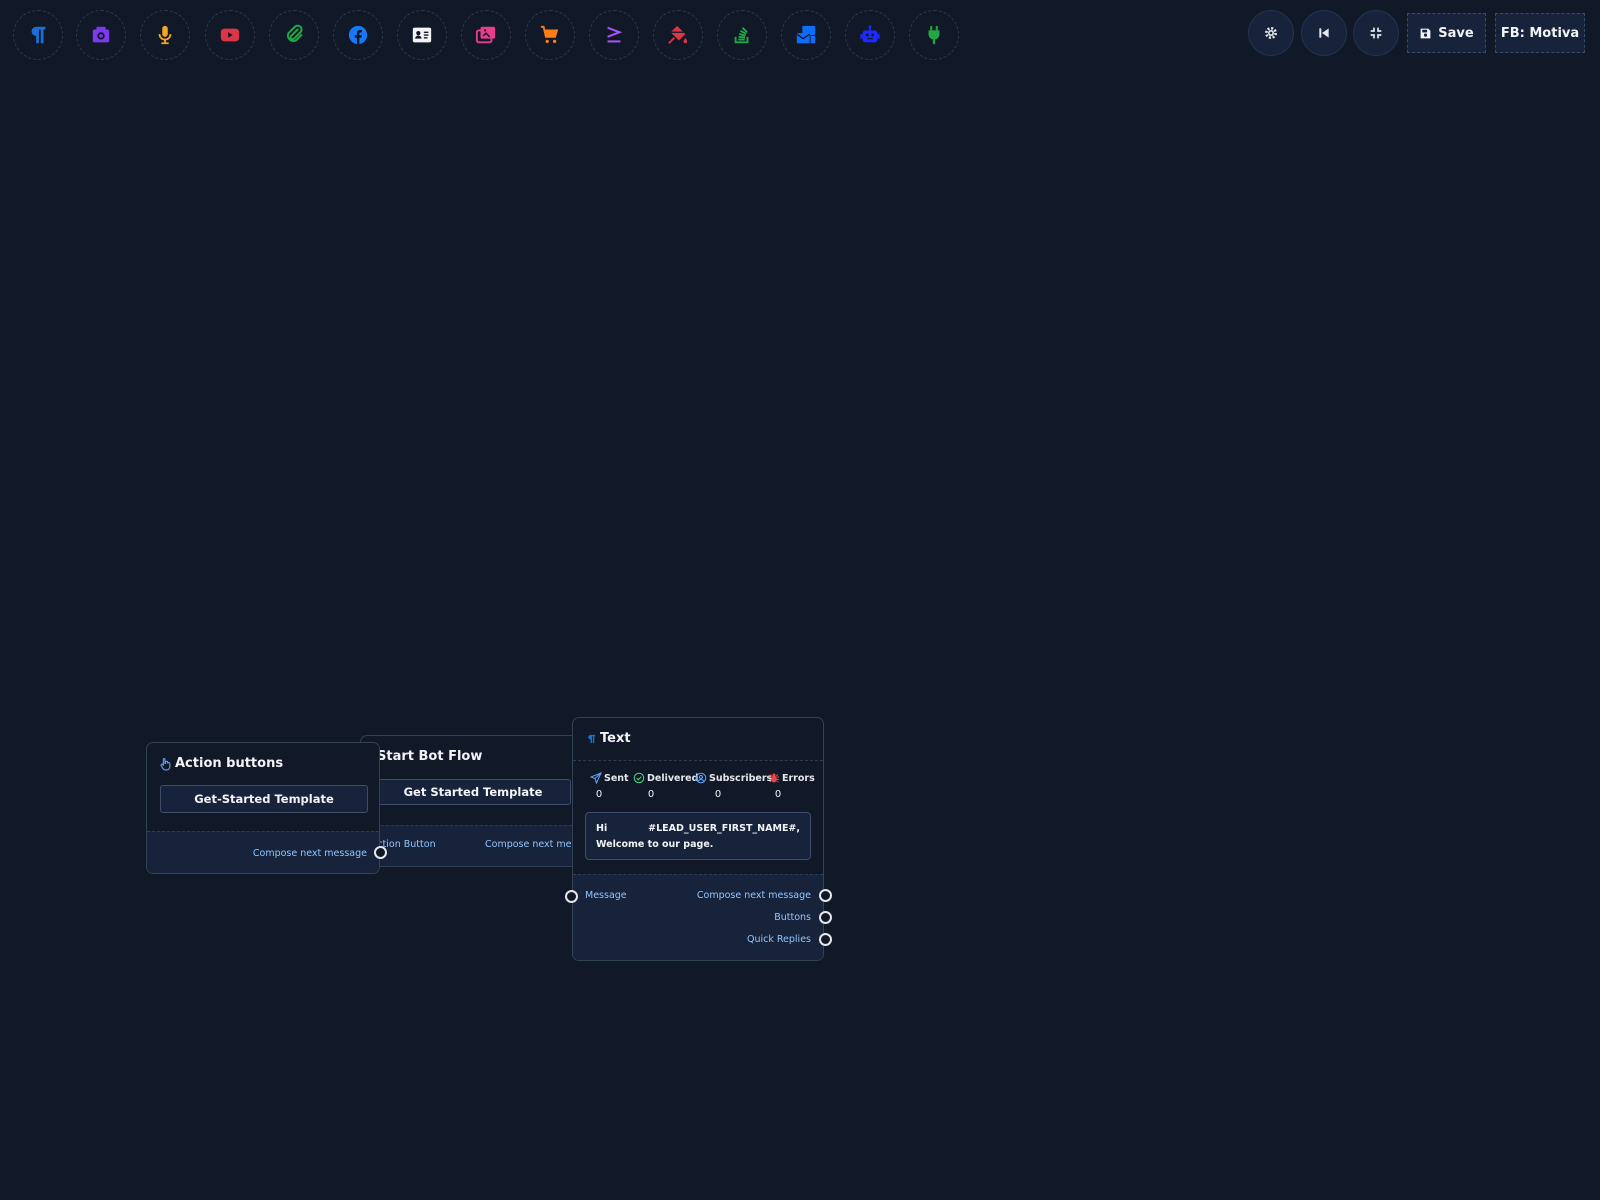 This screenshot has width=1600, height=1200. I want to click on compress-icon, so click(1376, 33).